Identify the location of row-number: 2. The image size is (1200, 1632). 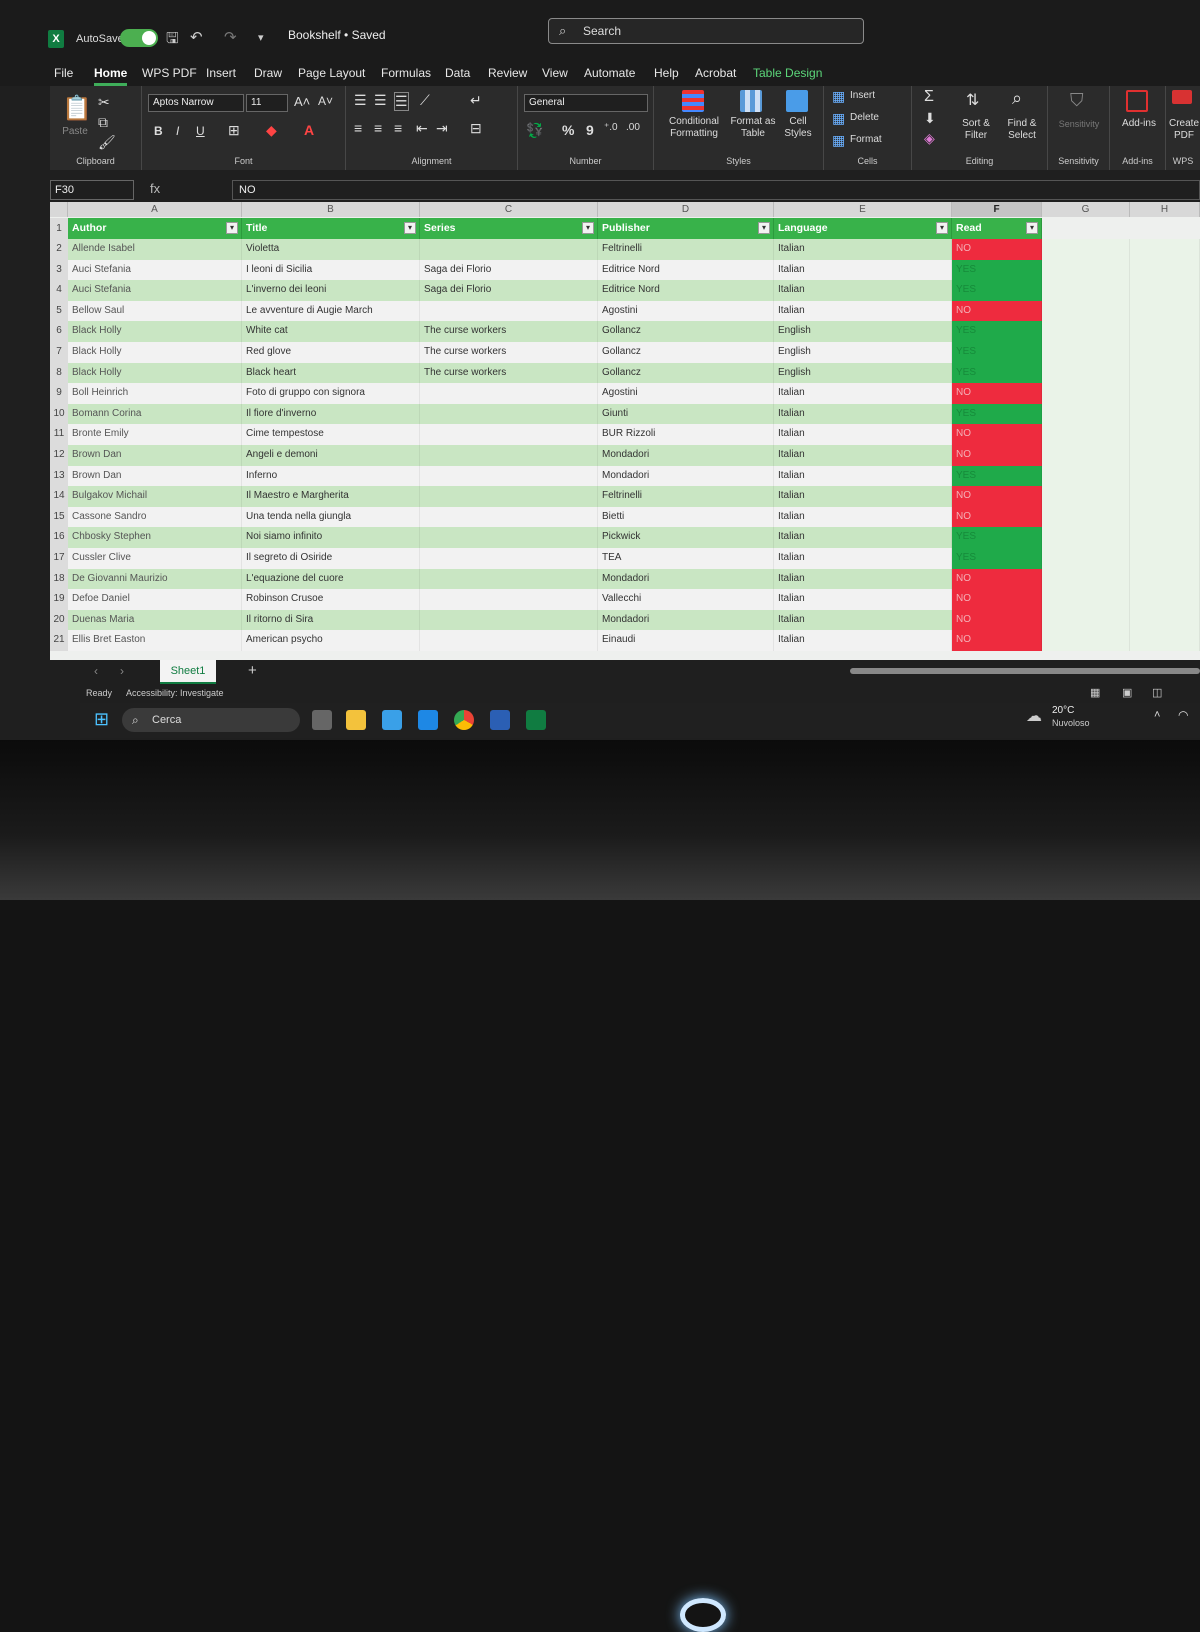
(59, 249).